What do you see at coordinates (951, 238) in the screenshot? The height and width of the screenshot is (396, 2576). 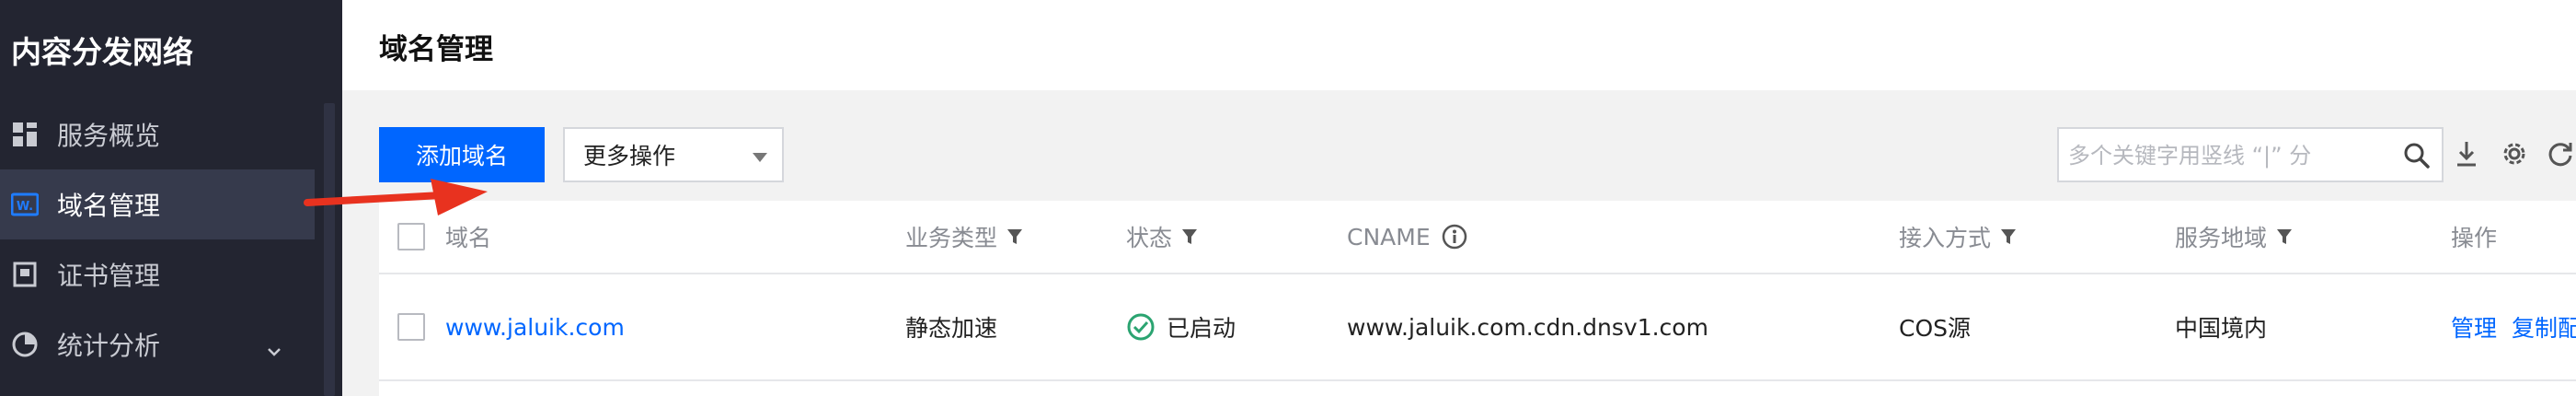 I see `column-header-label: 业务类型` at bounding box center [951, 238].